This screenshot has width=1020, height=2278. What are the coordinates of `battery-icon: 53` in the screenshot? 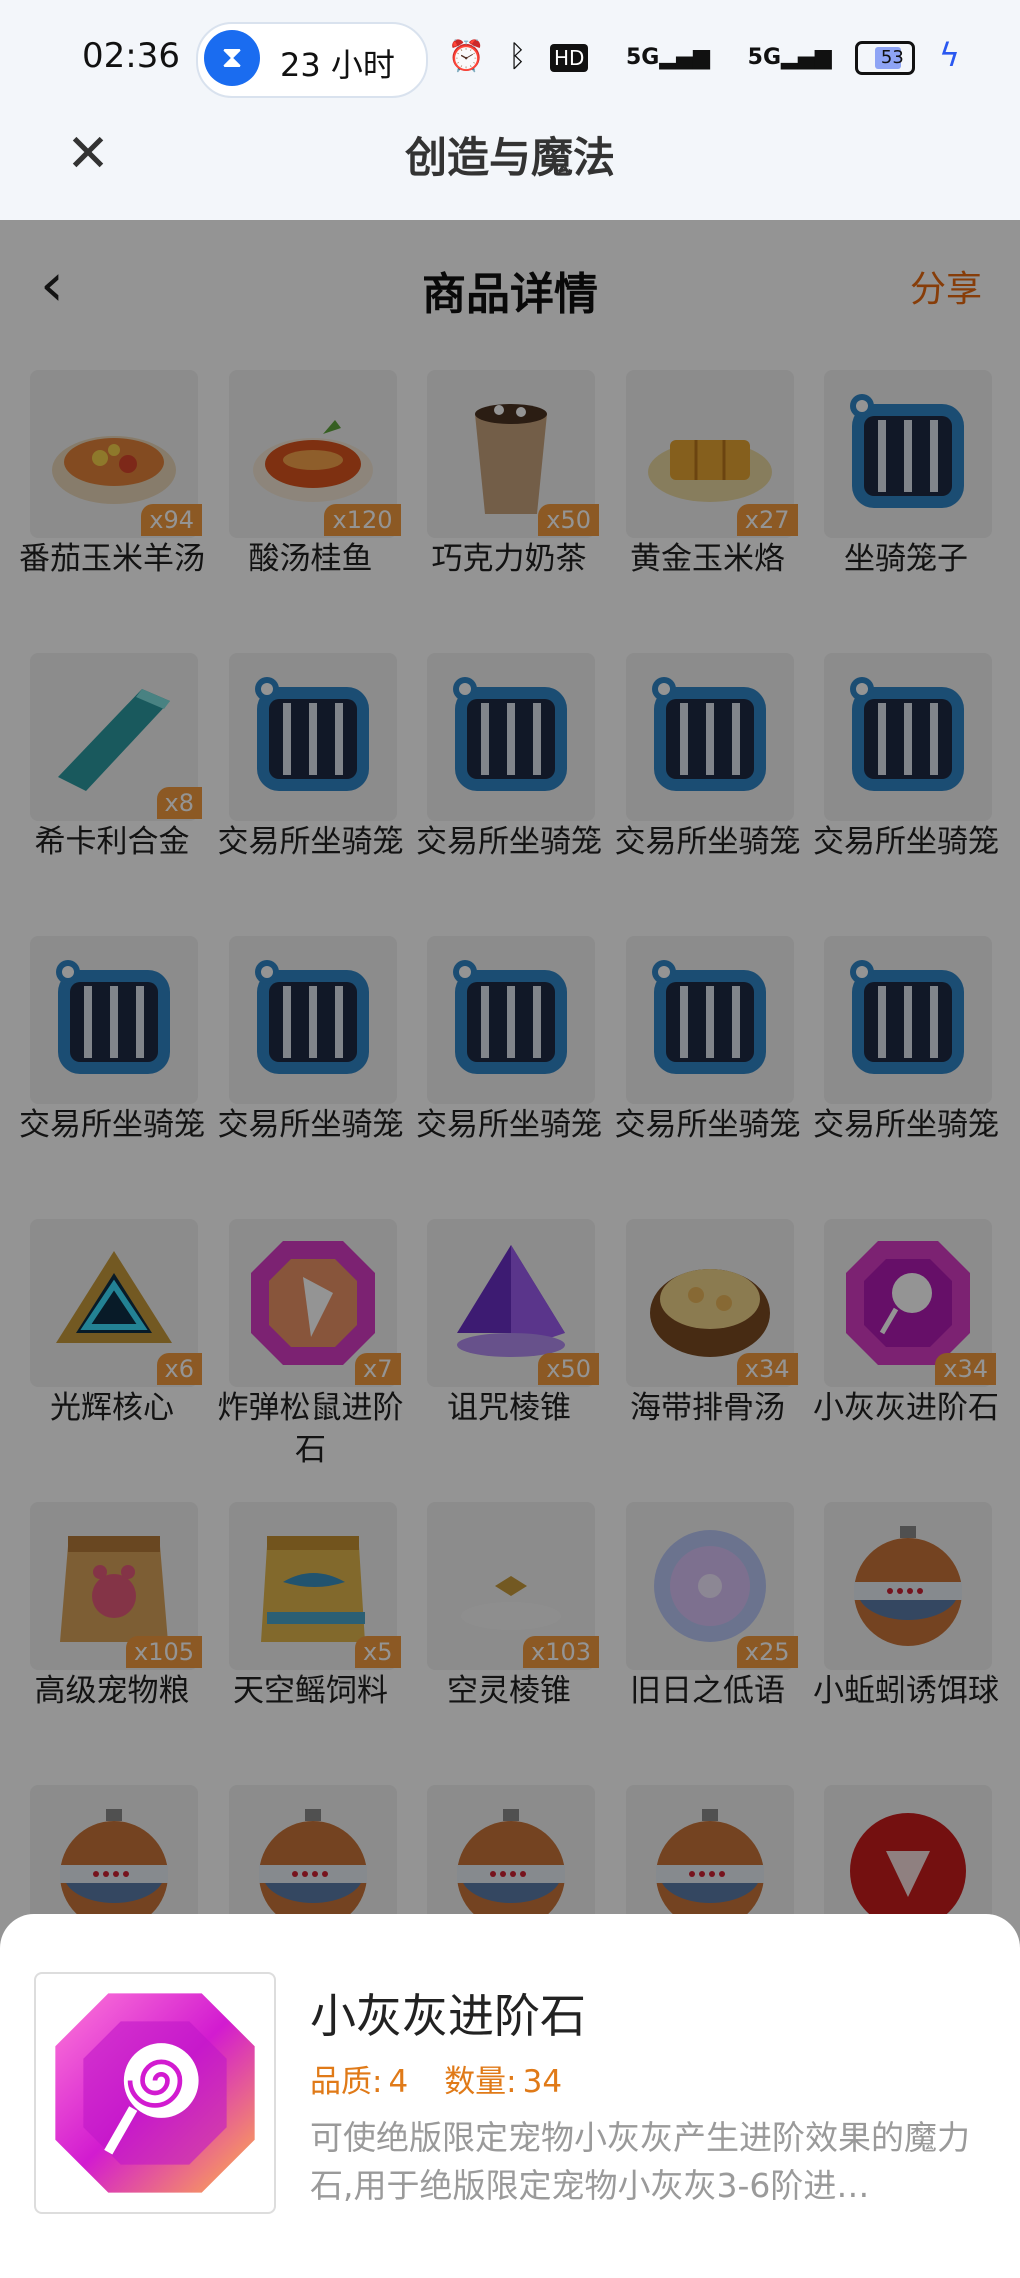 It's located at (885, 57).